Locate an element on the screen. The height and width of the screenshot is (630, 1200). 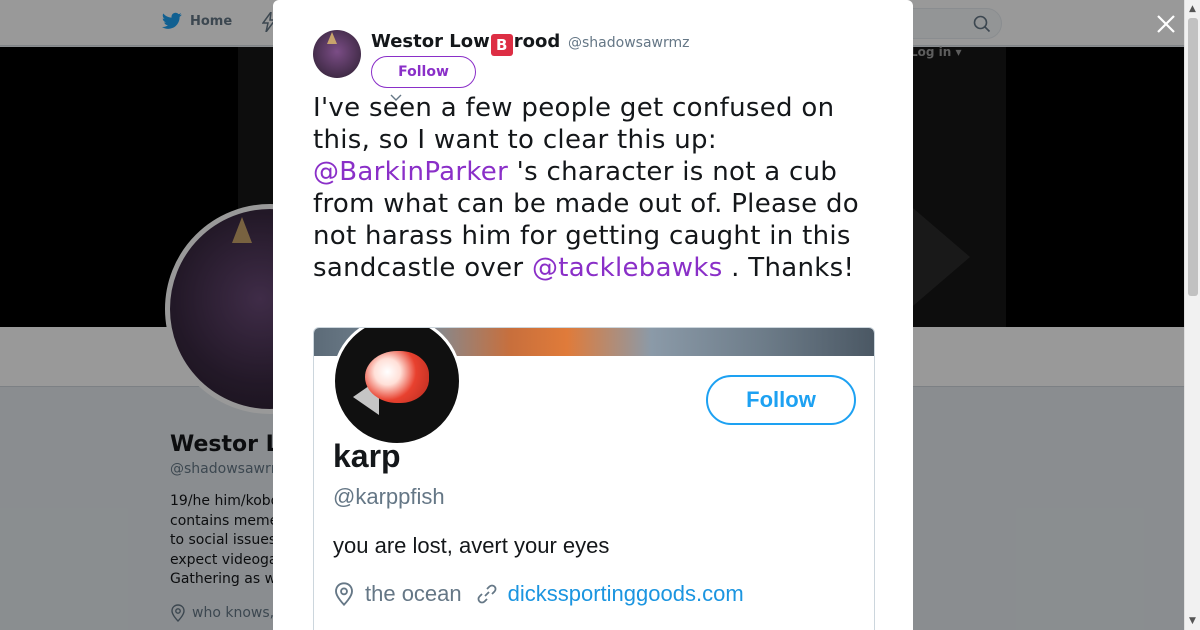
author-name-end: rood is located at coordinates (537, 41).